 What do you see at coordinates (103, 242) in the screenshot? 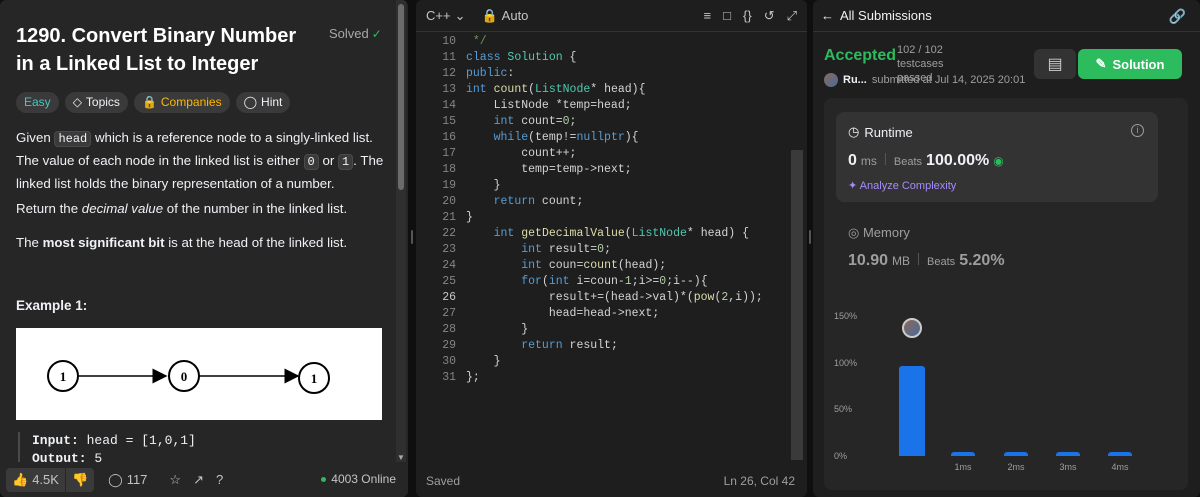
I see `strong-text: most significant bit` at bounding box center [103, 242].